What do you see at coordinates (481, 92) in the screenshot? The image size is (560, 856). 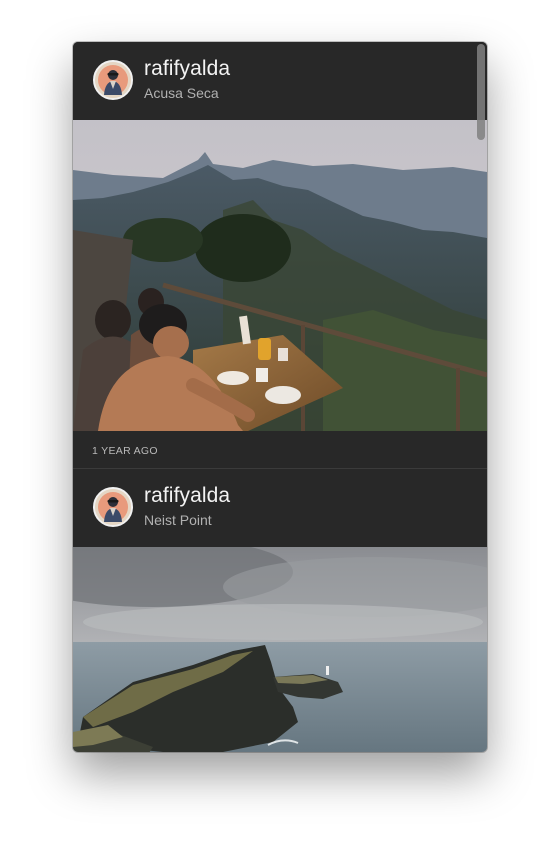 I see `scrollbar-thumb` at bounding box center [481, 92].